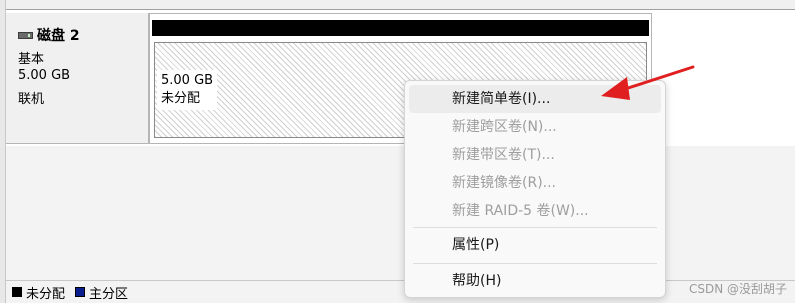 This screenshot has width=795, height=303. I want to click on volume-size: 5.00 GB, so click(187, 80).